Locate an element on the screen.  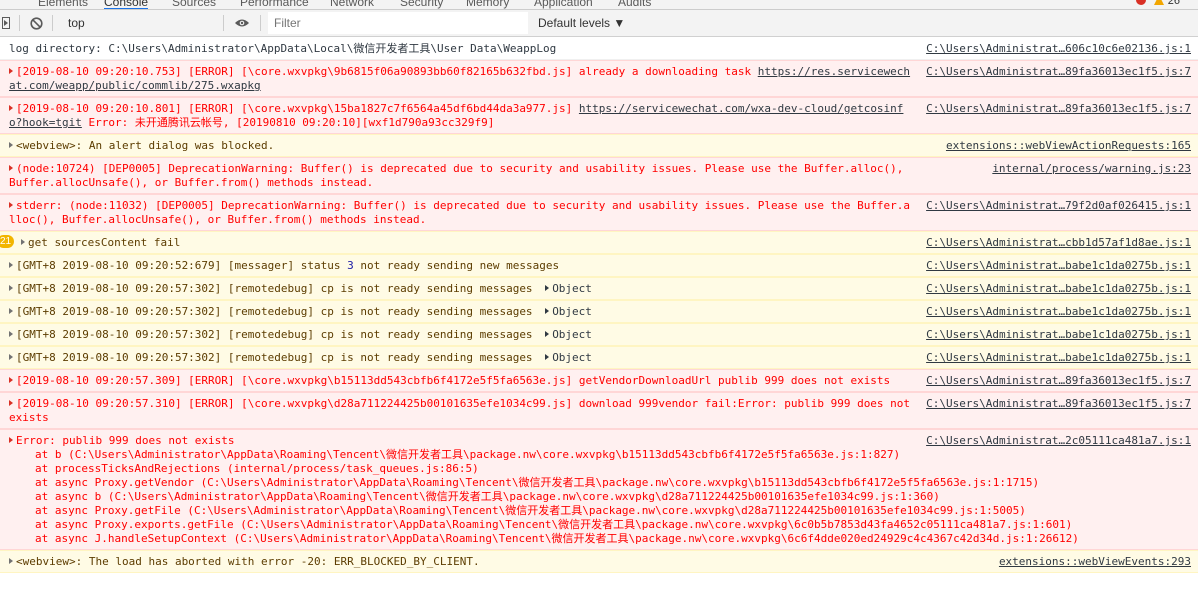
message-text: Error: publib 999 does not exists is located at coordinates (125, 440).